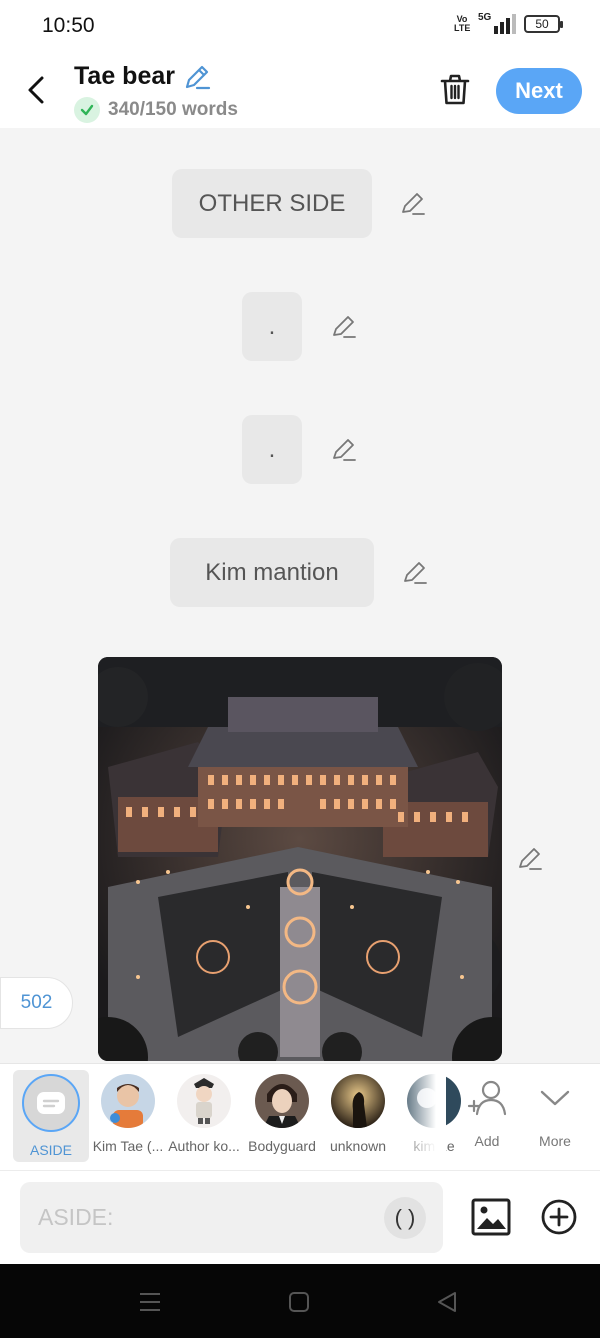 The image size is (600, 1338). I want to click on scroll-fade, so click(421, 1114).